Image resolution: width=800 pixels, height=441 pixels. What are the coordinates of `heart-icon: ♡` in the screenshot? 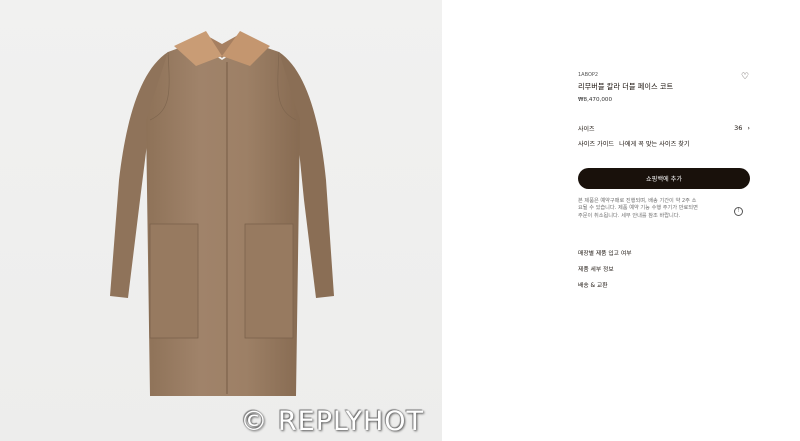 It's located at (745, 77).